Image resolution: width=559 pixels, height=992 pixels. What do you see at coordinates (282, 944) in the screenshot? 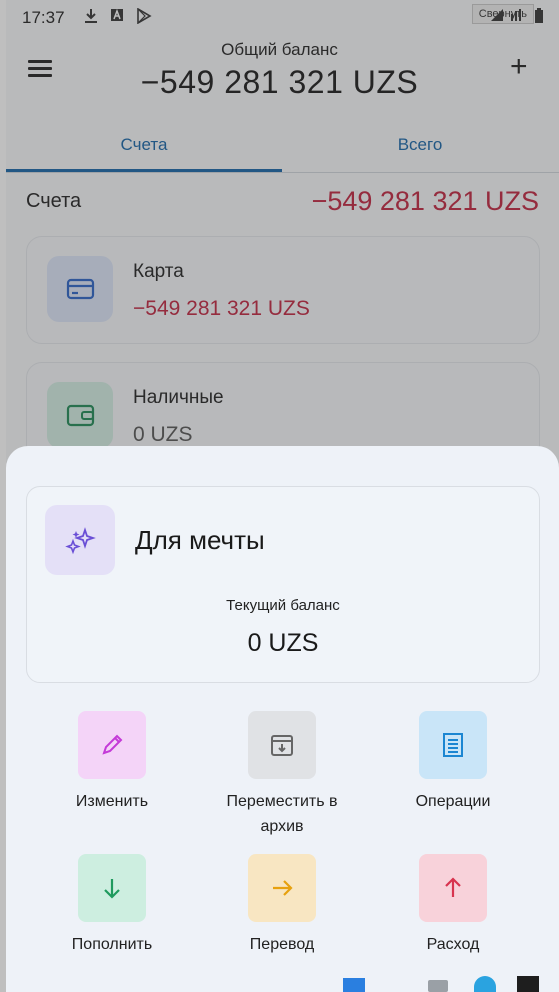
I see `transfer-label: Перевод` at bounding box center [282, 944].